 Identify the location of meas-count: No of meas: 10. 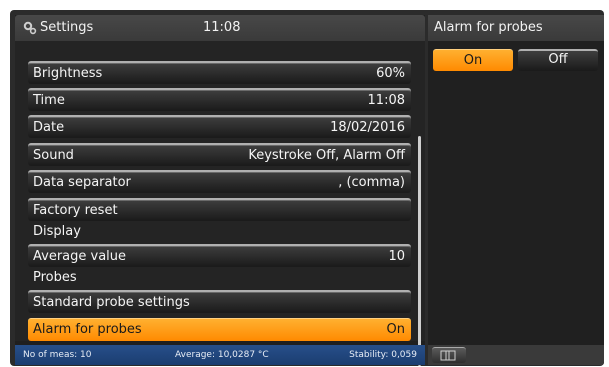
(57, 355).